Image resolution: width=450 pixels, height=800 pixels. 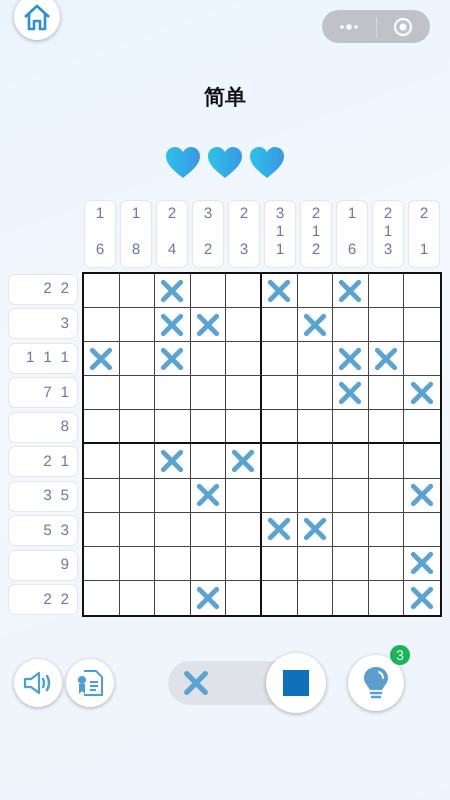 What do you see at coordinates (296, 683) in the screenshot?
I see `fill-mode-button` at bounding box center [296, 683].